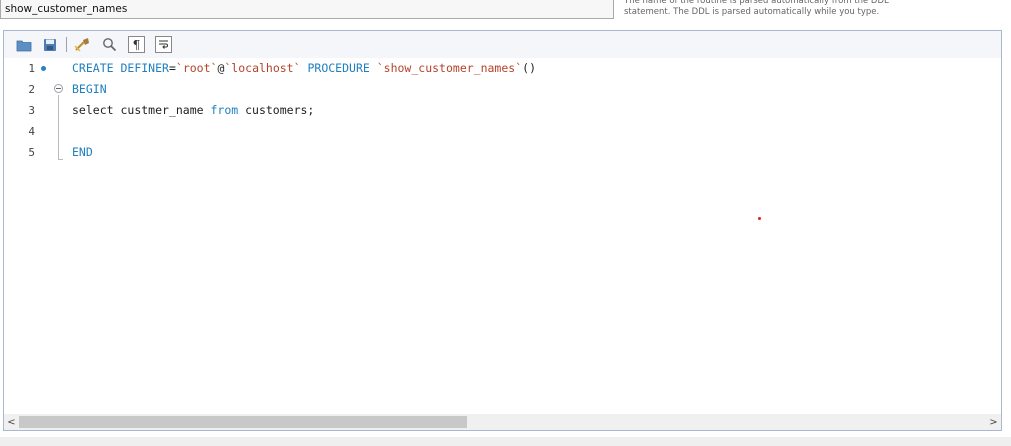 This screenshot has width=1011, height=446. What do you see at coordinates (502, 131) in the screenshot?
I see `code-line: 4` at bounding box center [502, 131].